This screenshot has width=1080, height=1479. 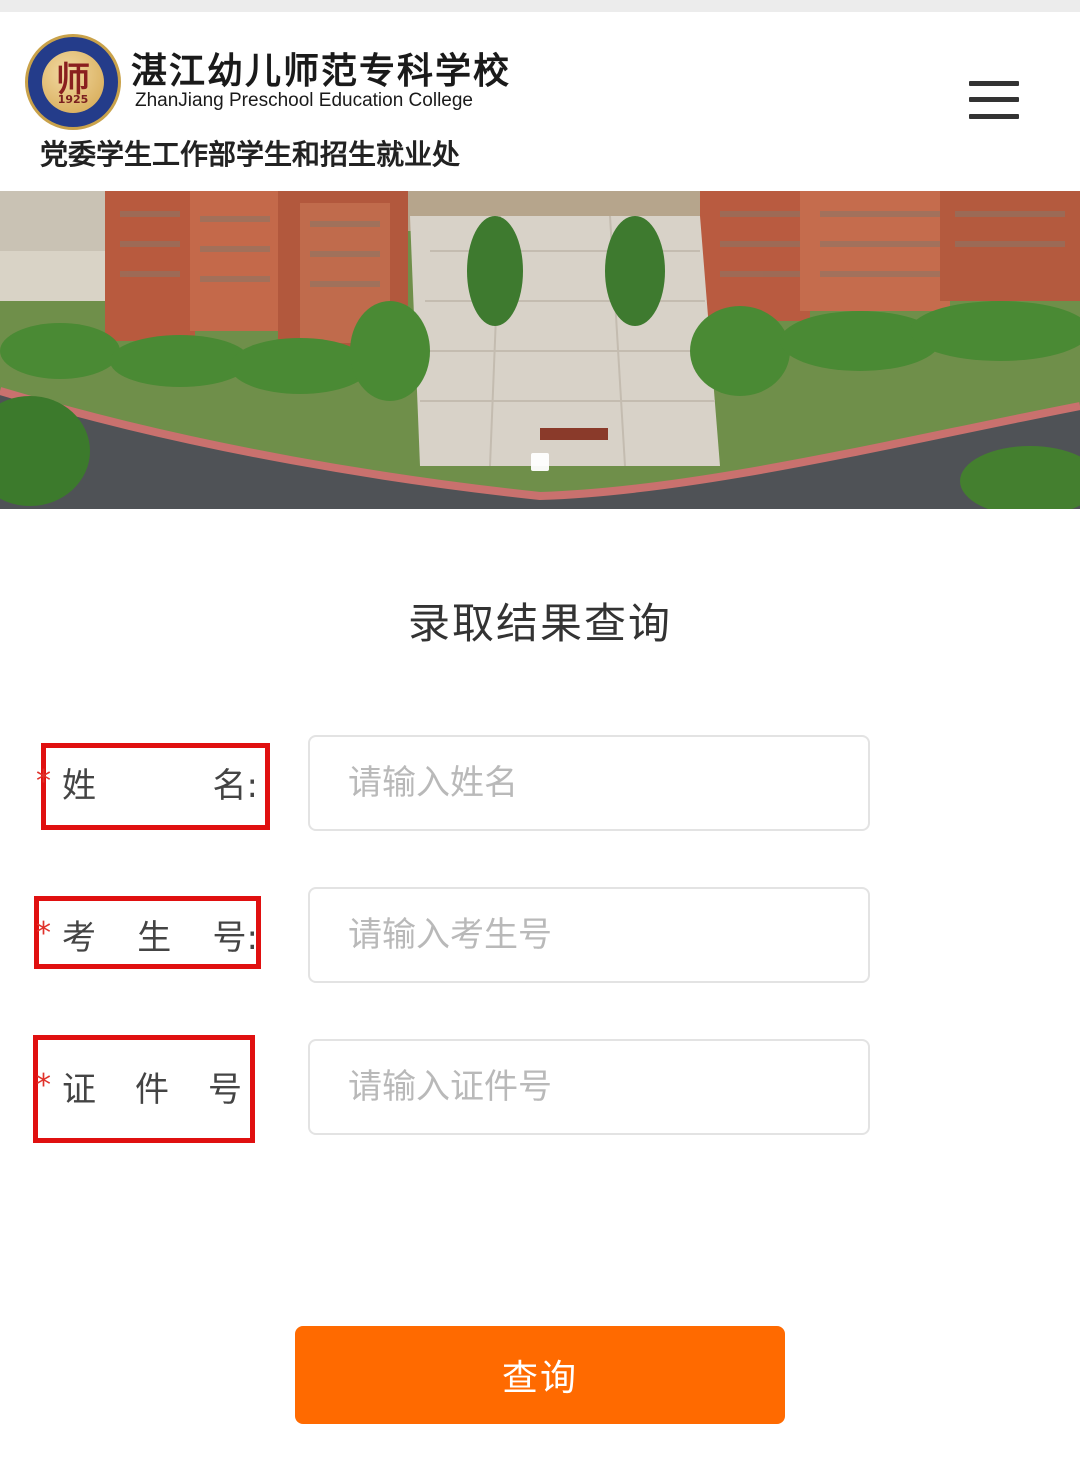 What do you see at coordinates (589, 935) in the screenshot?
I see `exam-number-input` at bounding box center [589, 935].